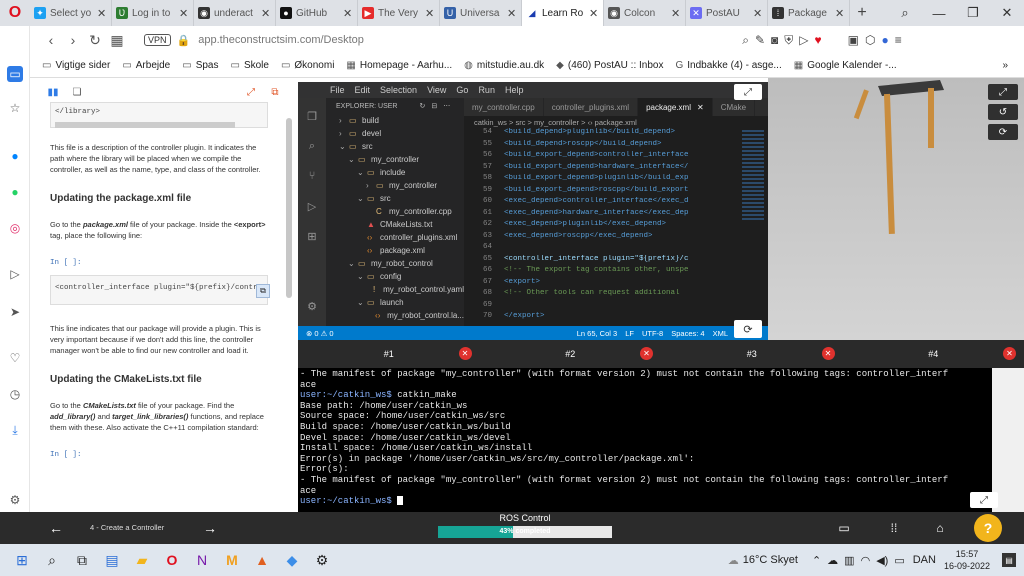  Describe the element at coordinates (249, 65) in the screenshot. I see `bookmark-item: ▭ Skole` at that location.